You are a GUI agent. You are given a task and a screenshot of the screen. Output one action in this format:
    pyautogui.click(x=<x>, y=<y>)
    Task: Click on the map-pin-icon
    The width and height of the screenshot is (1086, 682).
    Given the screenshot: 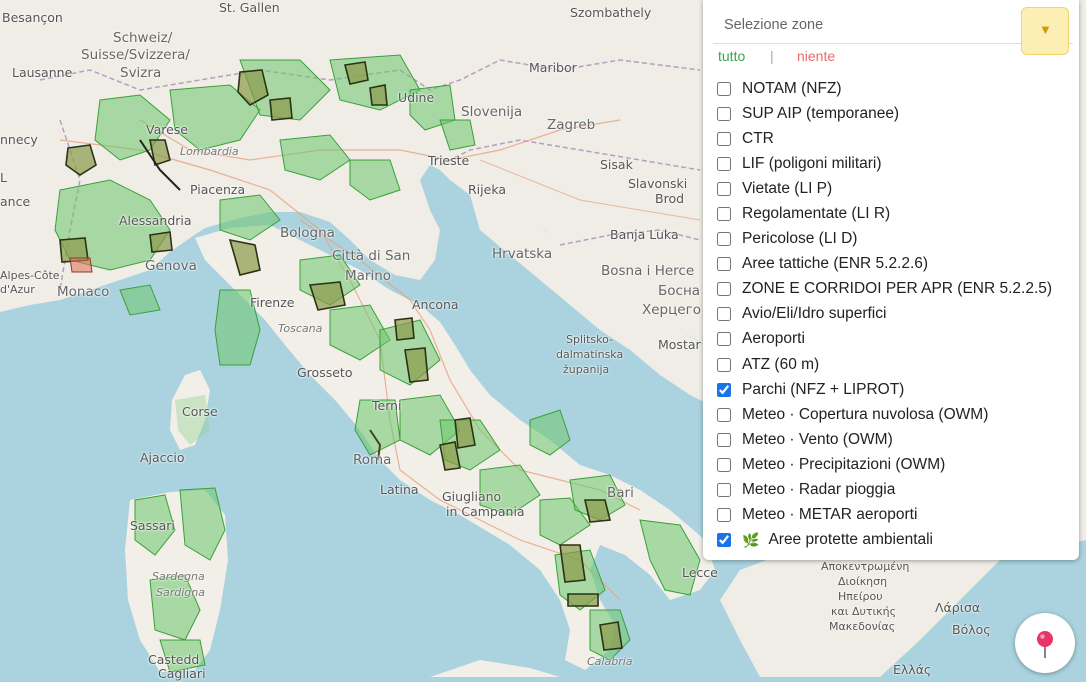 What is the action you would take?
    pyautogui.click(x=1045, y=644)
    